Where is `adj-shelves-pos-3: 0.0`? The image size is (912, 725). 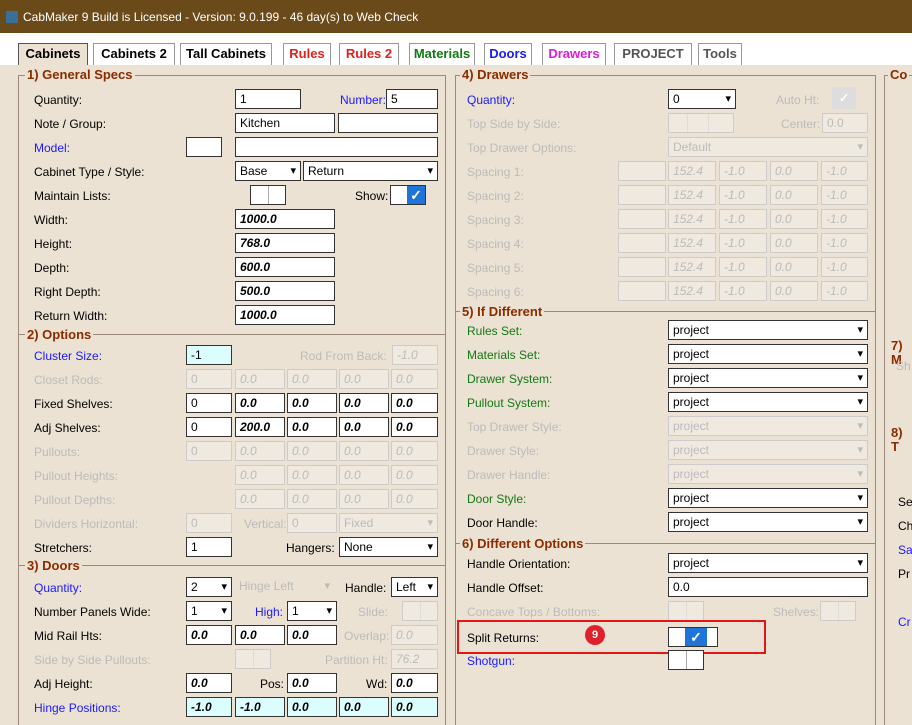
adj-shelves-pos-3: 0.0 is located at coordinates (364, 427).